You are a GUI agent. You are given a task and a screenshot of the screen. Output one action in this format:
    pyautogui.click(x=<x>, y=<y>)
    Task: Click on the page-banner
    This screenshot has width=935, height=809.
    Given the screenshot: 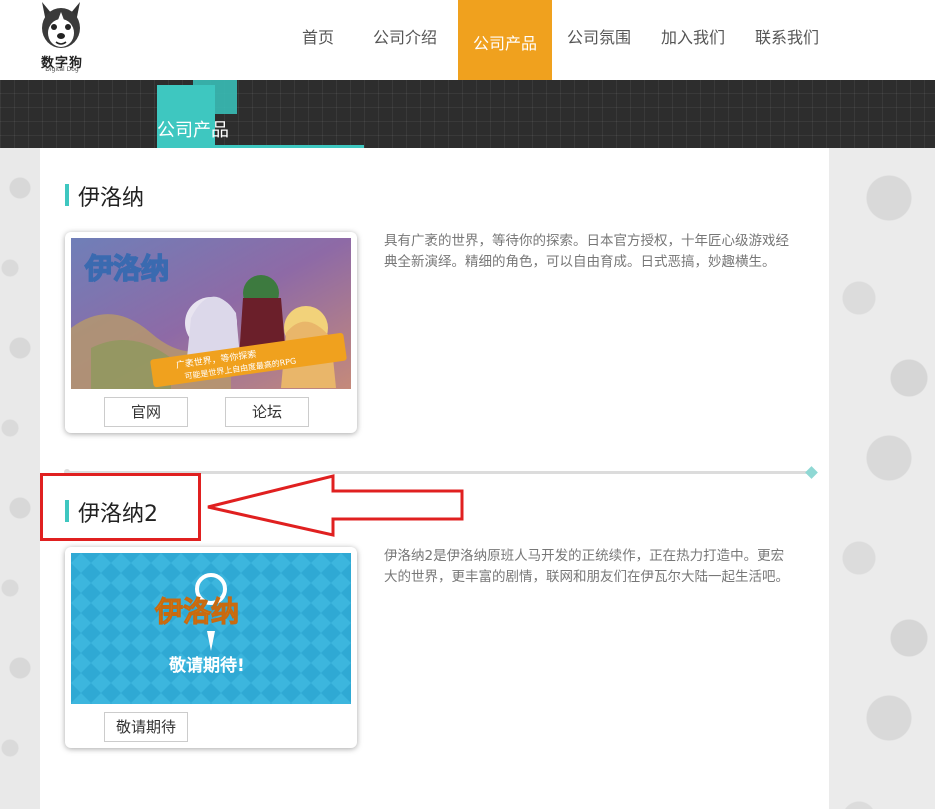 What is the action you would take?
    pyautogui.click(x=467, y=114)
    